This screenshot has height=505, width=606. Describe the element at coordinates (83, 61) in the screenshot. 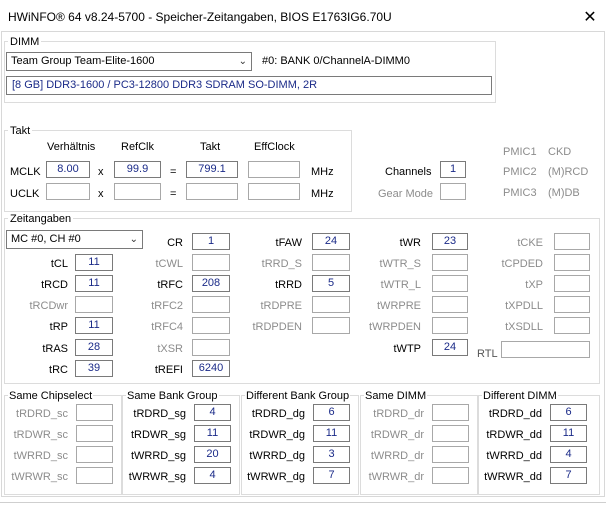

I see `module-select-value: Team Group Team-Elite-1600` at that location.